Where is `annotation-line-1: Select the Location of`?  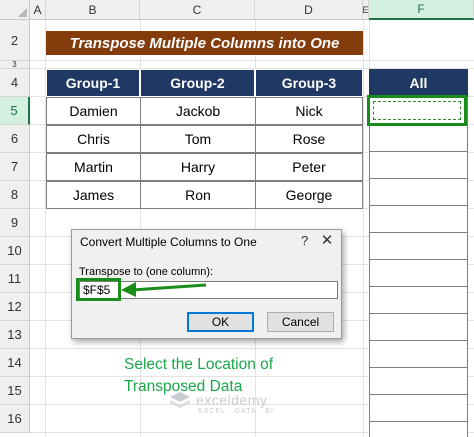 annotation-line-1: Select the Location of is located at coordinates (199, 364).